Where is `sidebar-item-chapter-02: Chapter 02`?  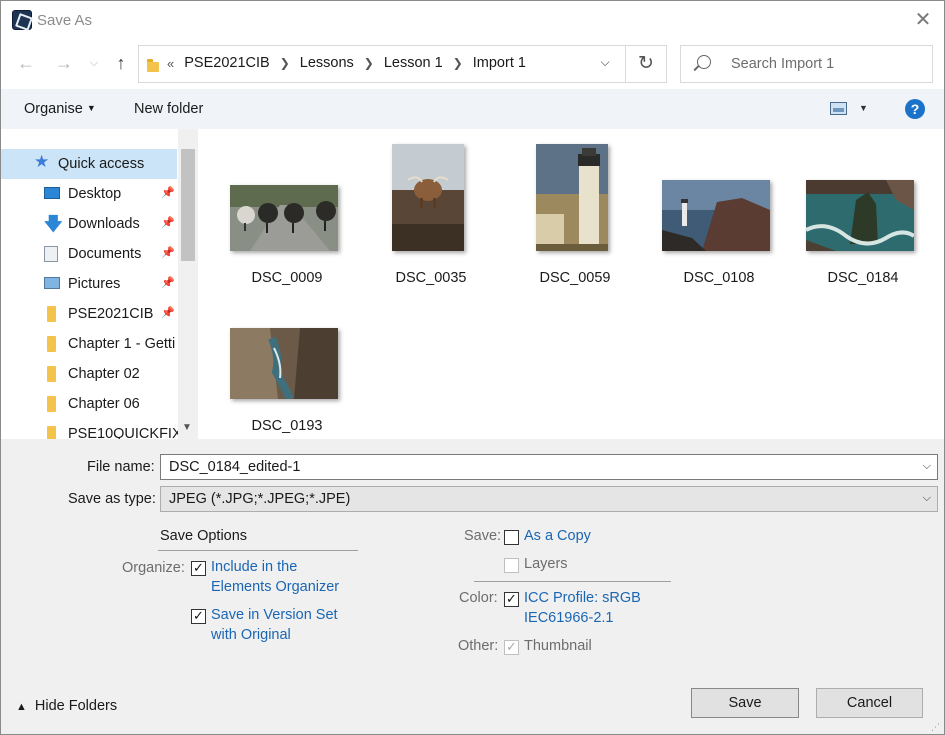
sidebar-item-chapter-02: Chapter 02 is located at coordinates (89, 374).